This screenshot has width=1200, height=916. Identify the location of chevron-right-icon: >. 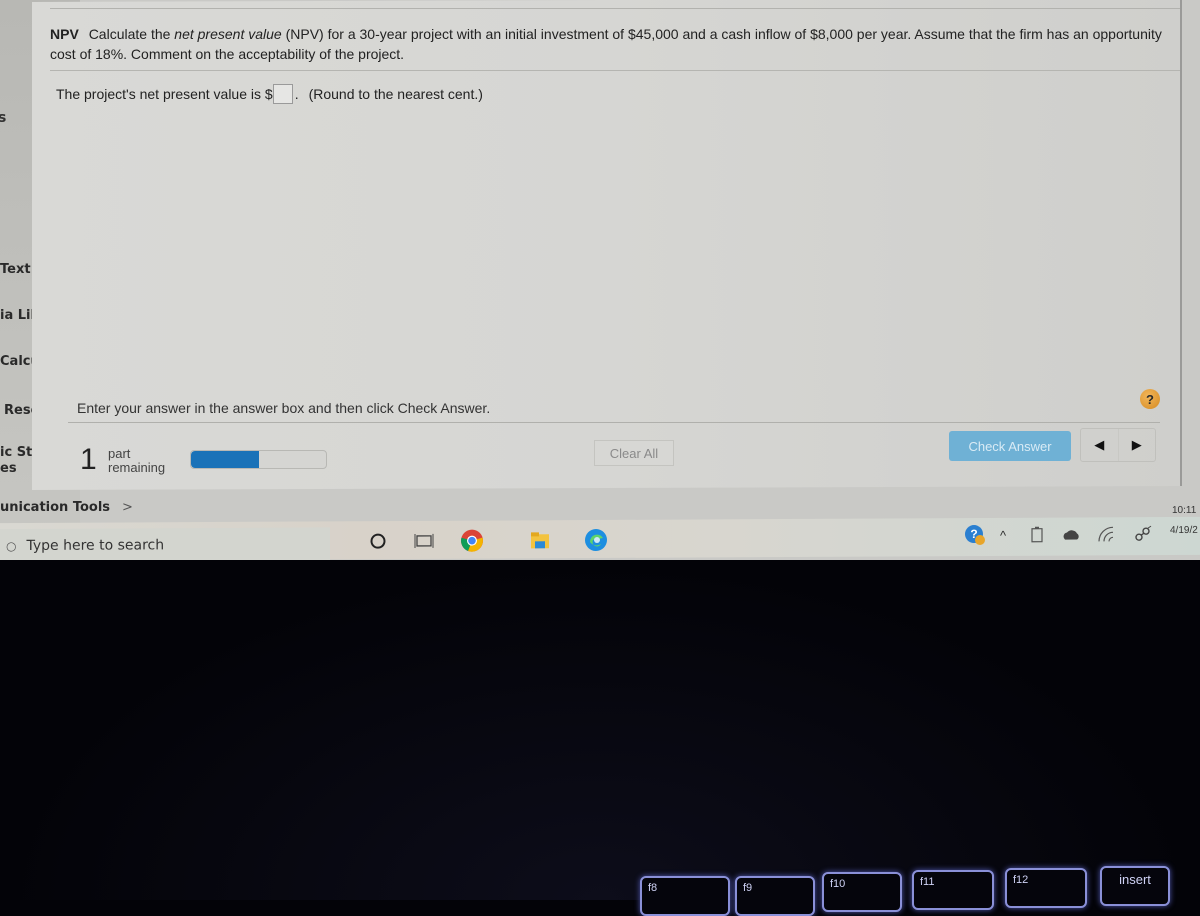
(127, 507).